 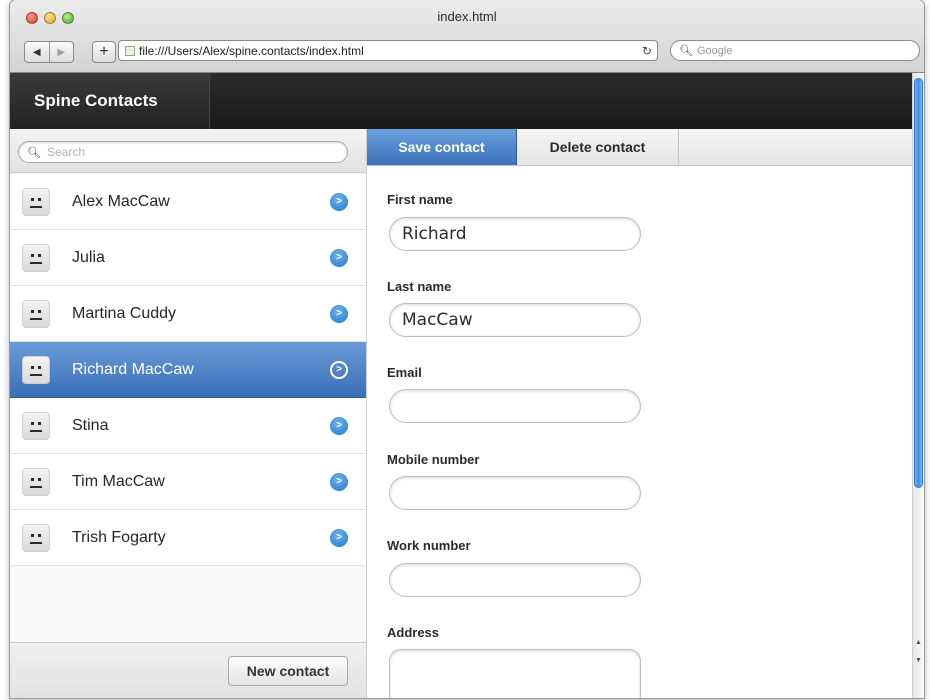 What do you see at coordinates (515, 406) in the screenshot?
I see `email-field` at bounding box center [515, 406].